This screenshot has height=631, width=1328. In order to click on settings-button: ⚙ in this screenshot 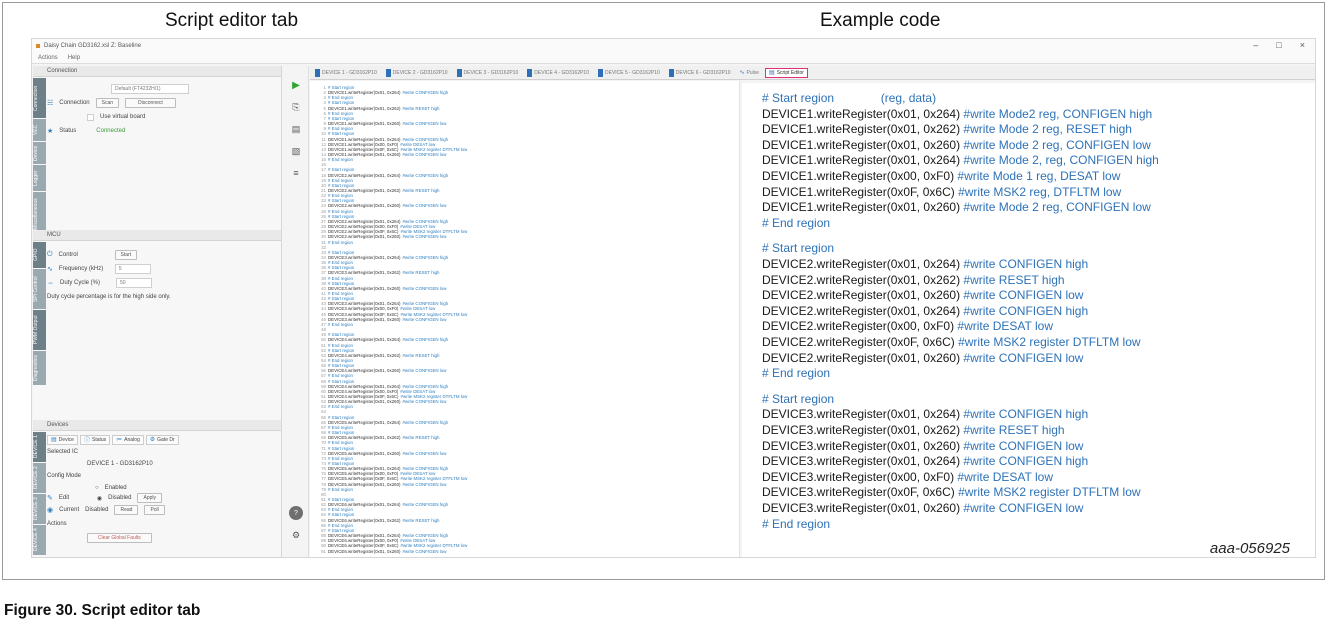, I will do `click(296, 535)`.